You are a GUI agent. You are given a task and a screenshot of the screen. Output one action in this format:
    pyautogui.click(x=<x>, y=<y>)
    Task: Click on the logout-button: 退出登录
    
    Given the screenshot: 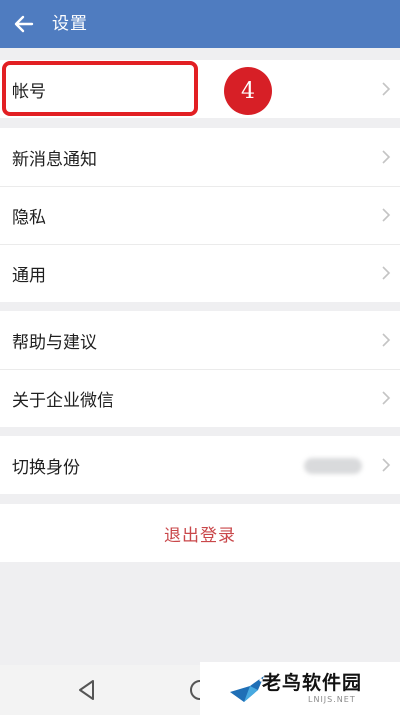 What is the action you would take?
    pyautogui.click(x=200, y=533)
    